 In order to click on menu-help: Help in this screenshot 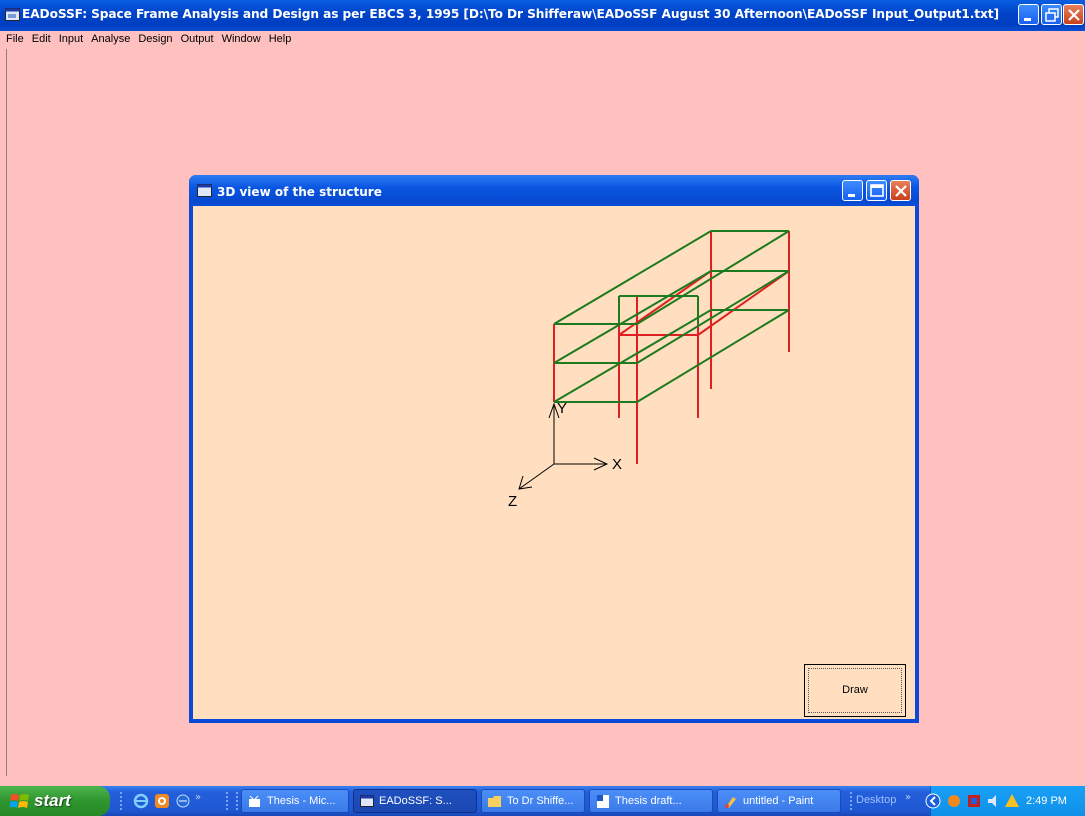, I will do `click(280, 38)`.